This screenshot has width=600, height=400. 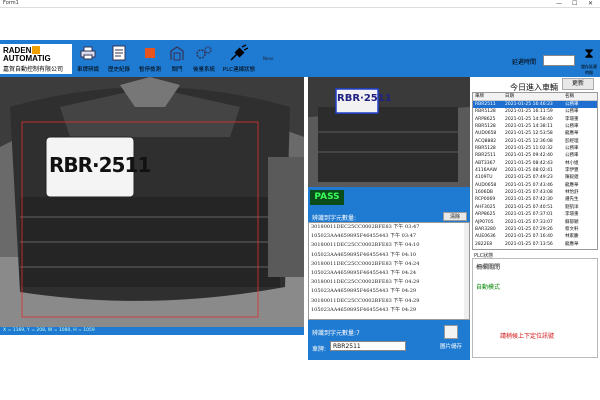 What do you see at coordinates (572, 178) in the screenshot?
I see `cell-name: 陳毅錕` at bounding box center [572, 178].